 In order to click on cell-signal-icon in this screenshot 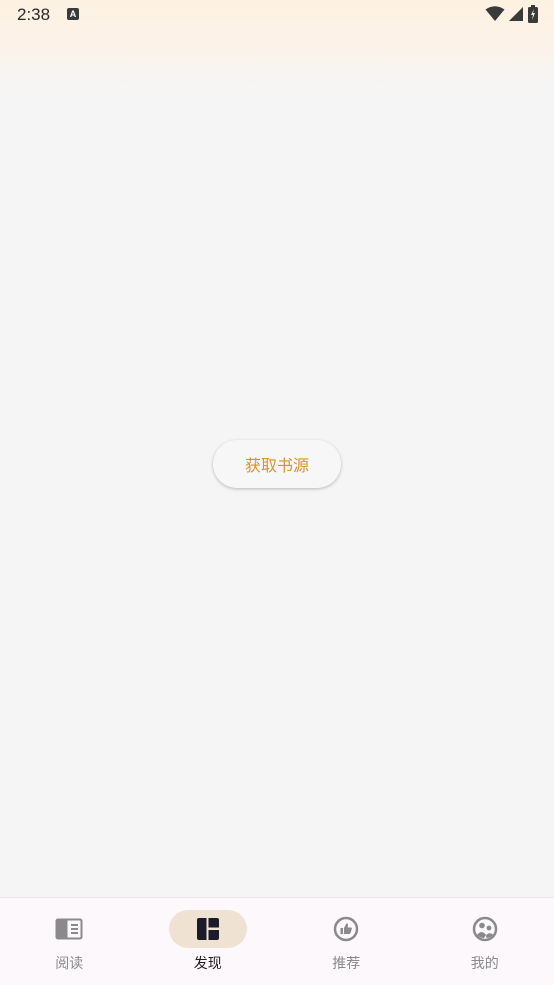, I will do `click(516, 14)`.